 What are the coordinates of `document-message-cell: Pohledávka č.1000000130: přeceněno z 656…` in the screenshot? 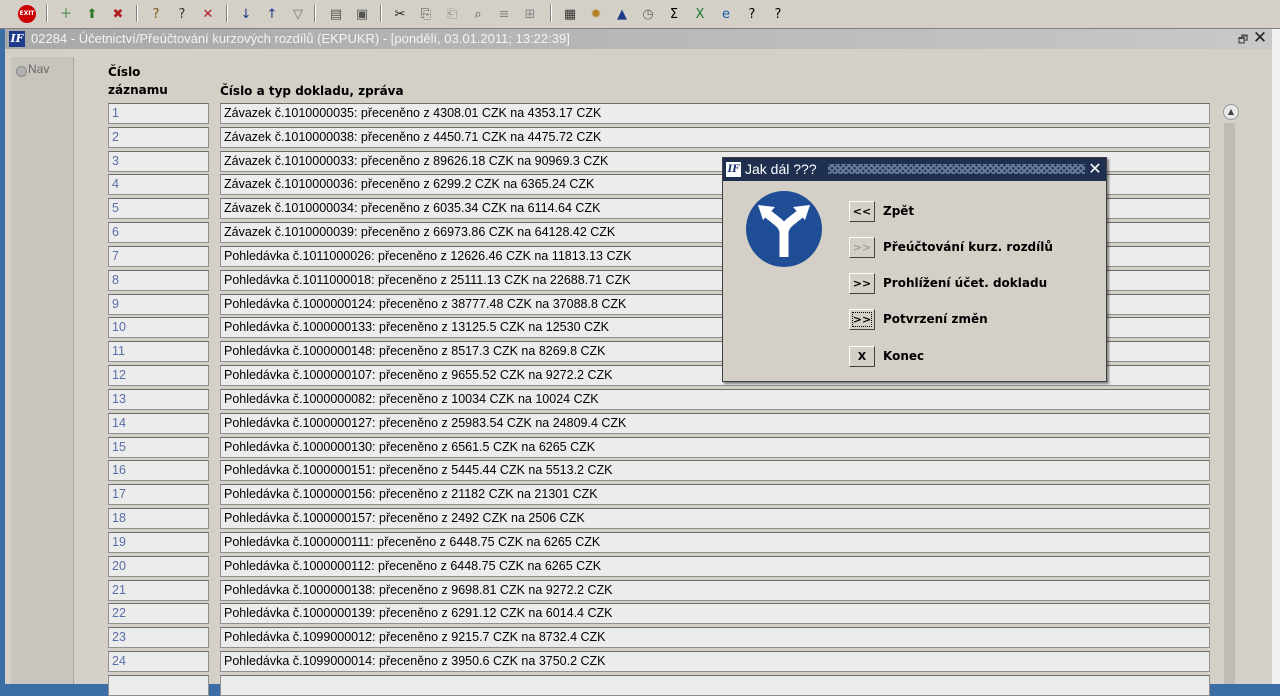 It's located at (715, 447).